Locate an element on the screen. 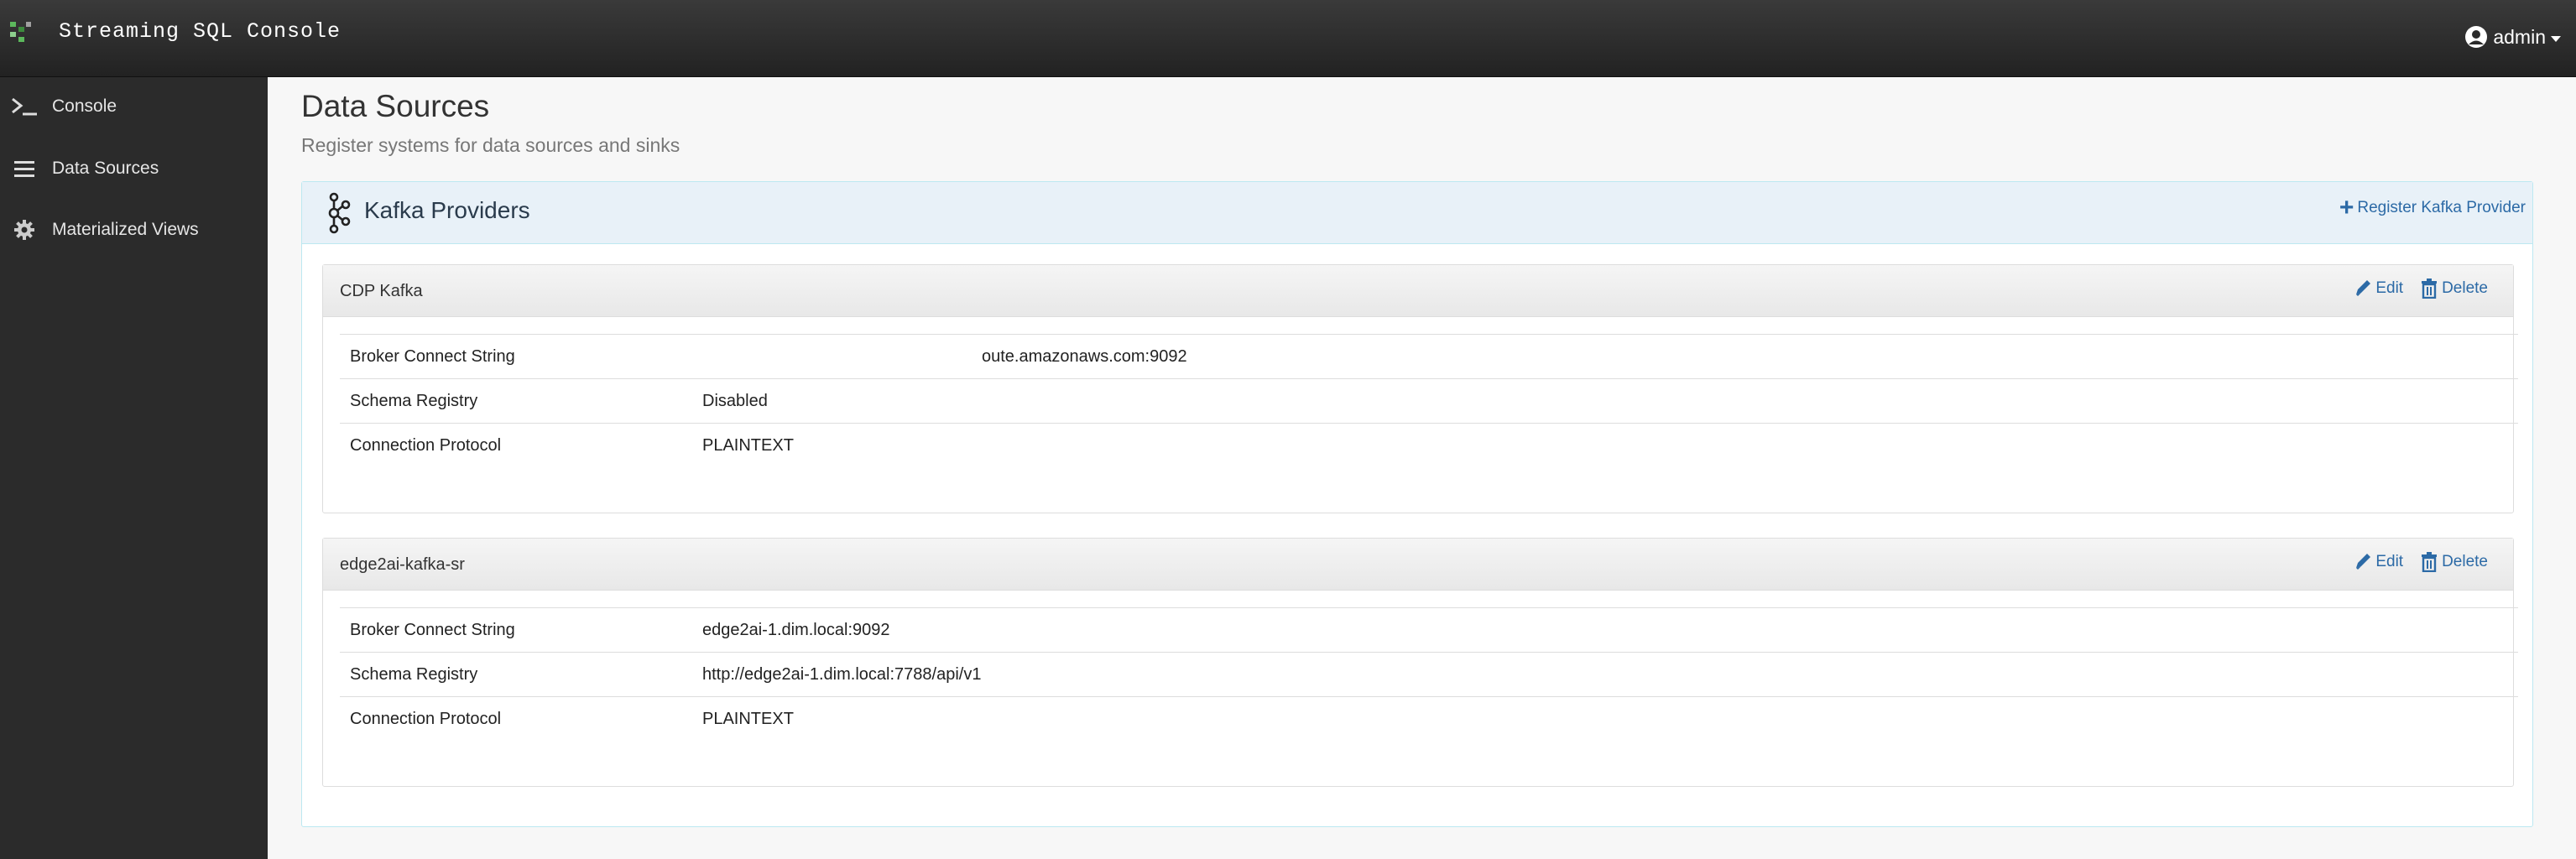  table-row: Schema Registry Disabled is located at coordinates (1429, 401).